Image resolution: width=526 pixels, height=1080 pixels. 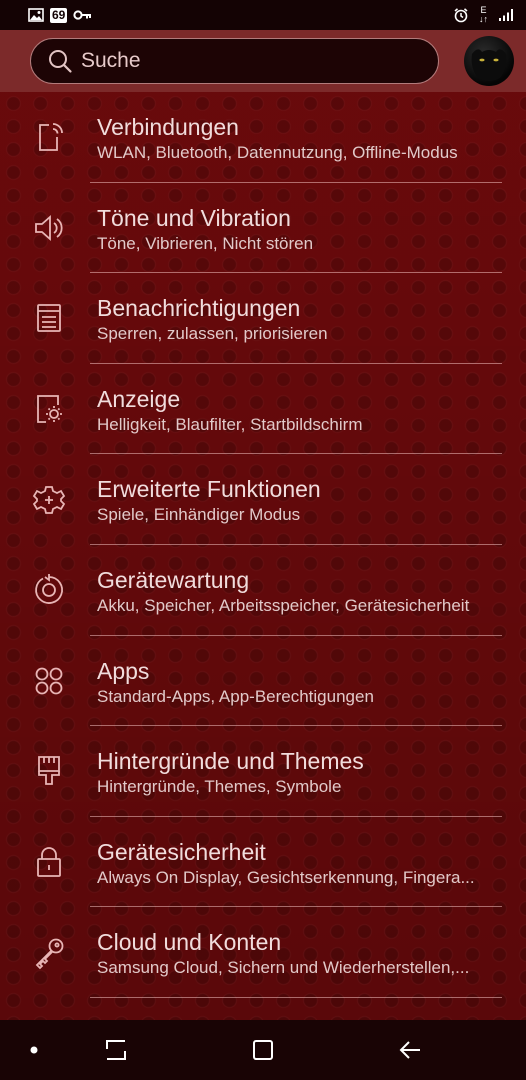 What do you see at coordinates (263, 15) in the screenshot?
I see `status-bar: 69 E ↓↑` at bounding box center [263, 15].